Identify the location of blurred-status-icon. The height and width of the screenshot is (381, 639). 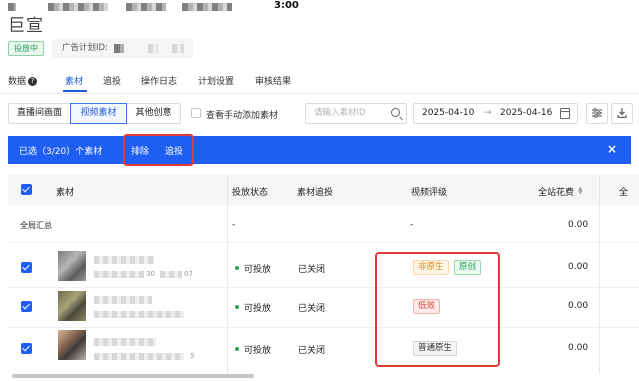
(12, 7).